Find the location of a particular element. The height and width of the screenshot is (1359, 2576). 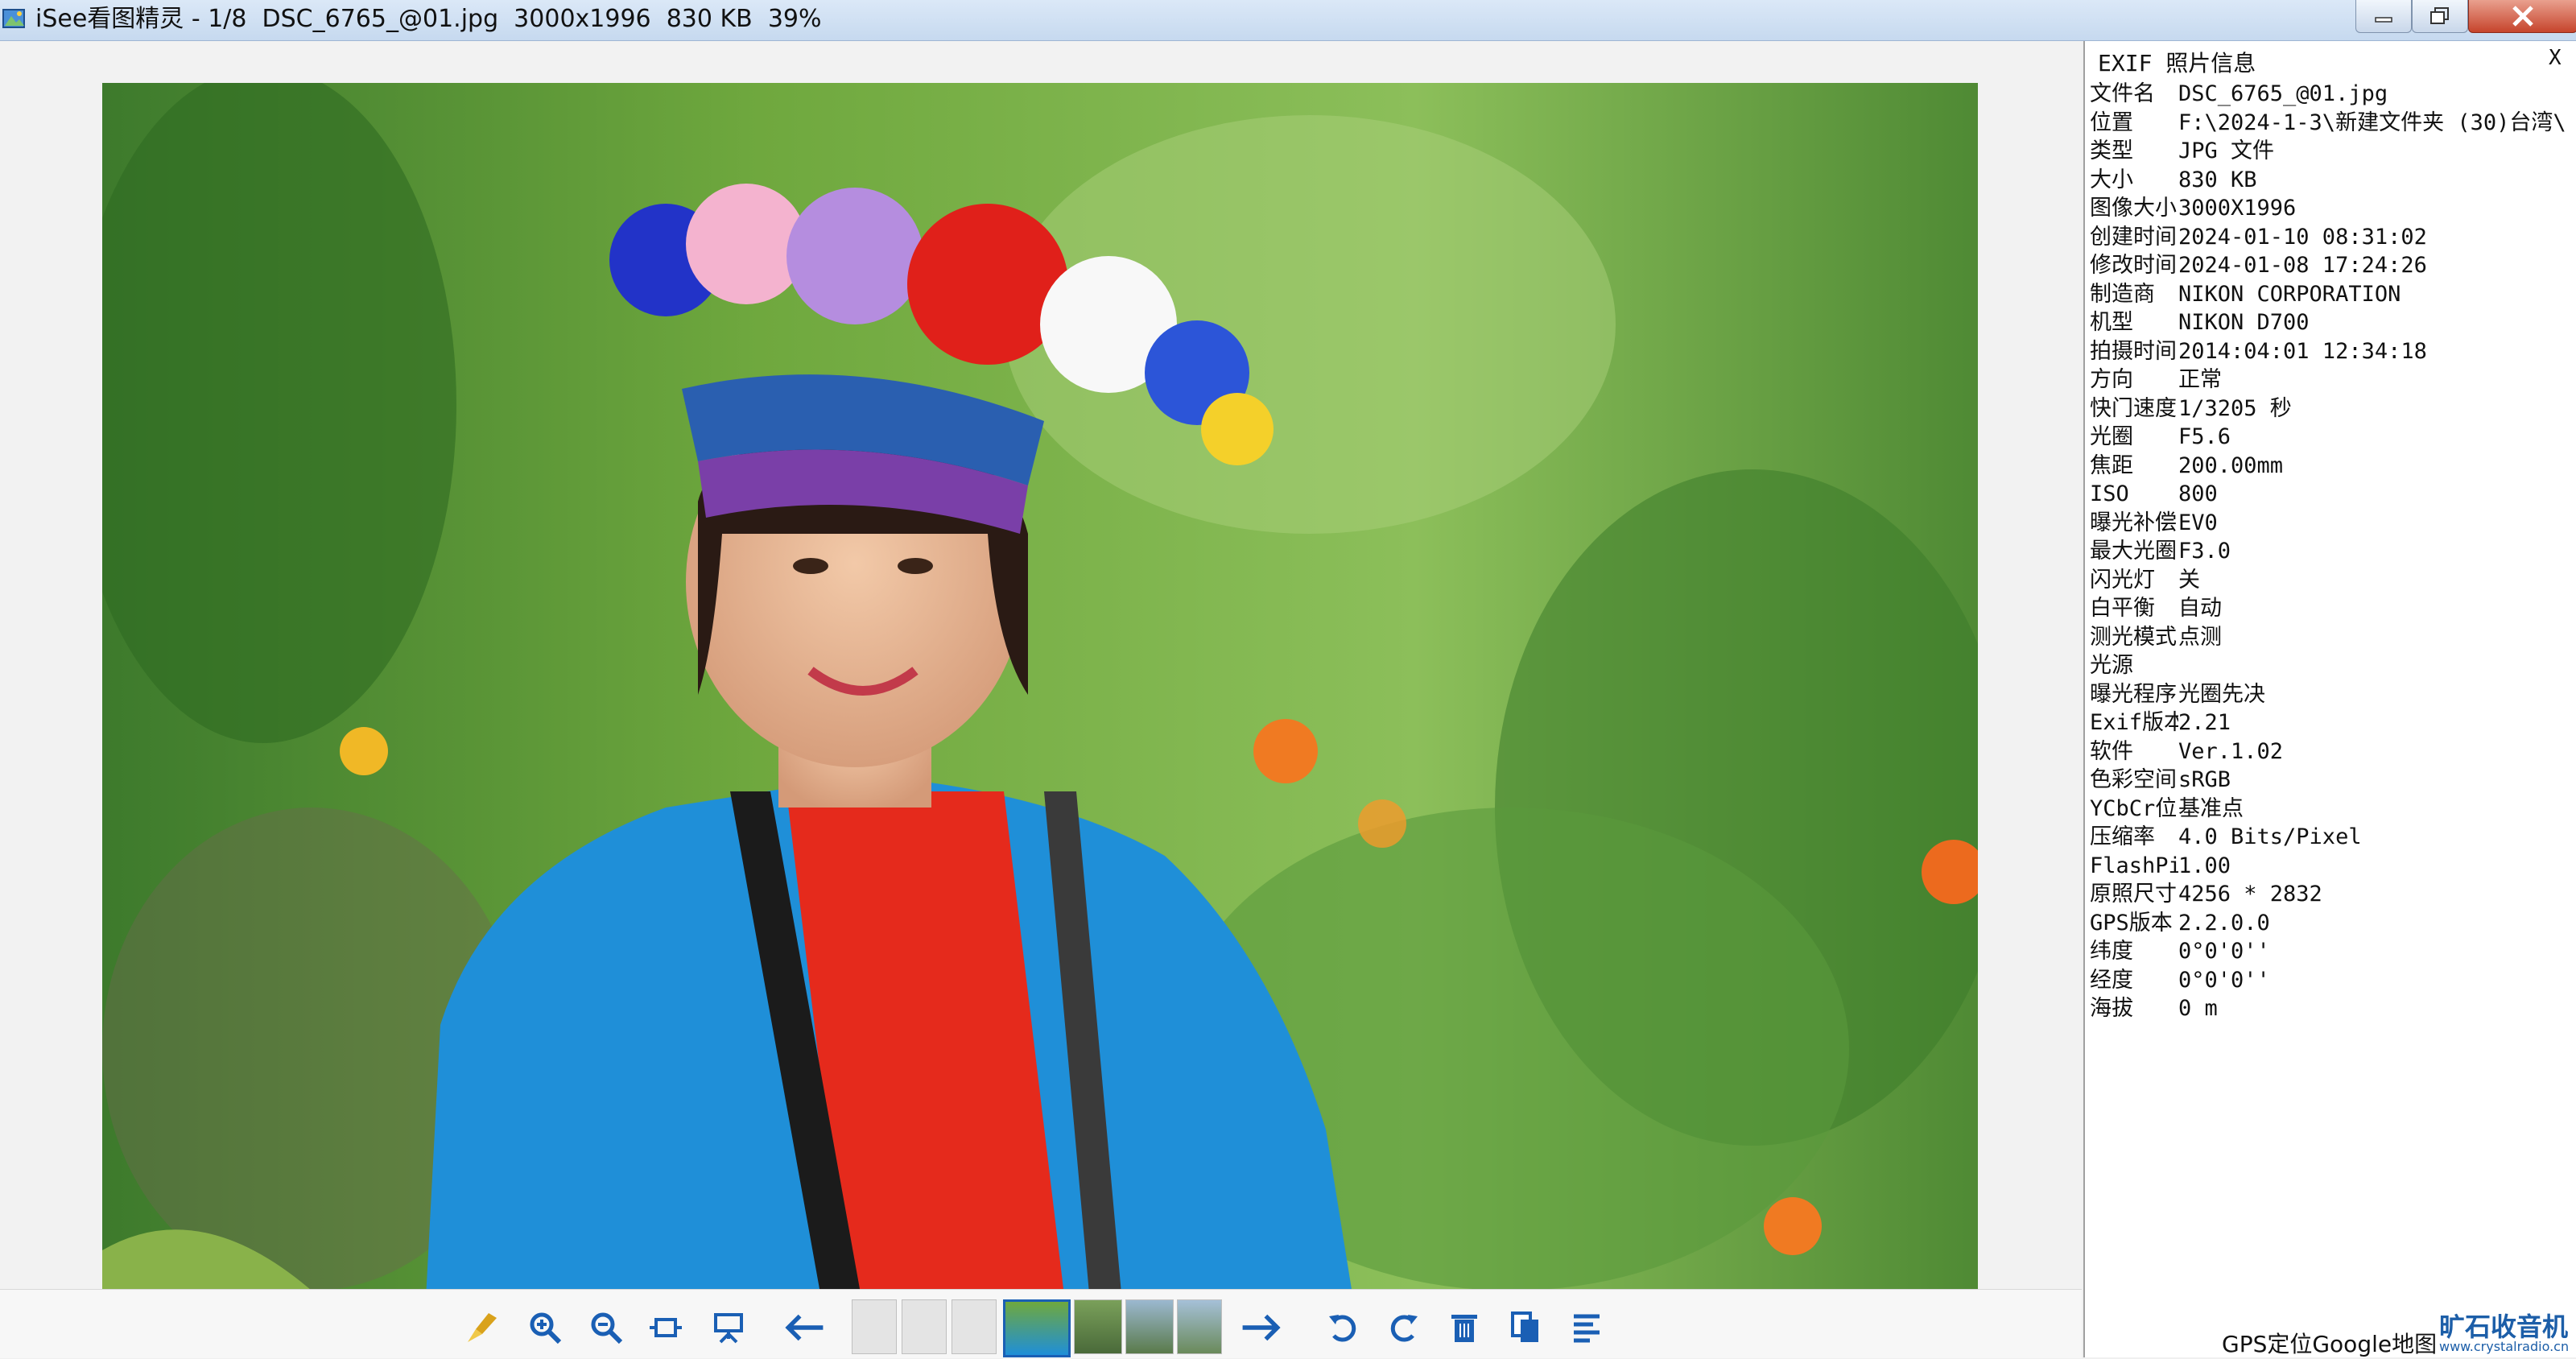

bottom-toolbar is located at coordinates (1041, 1323).